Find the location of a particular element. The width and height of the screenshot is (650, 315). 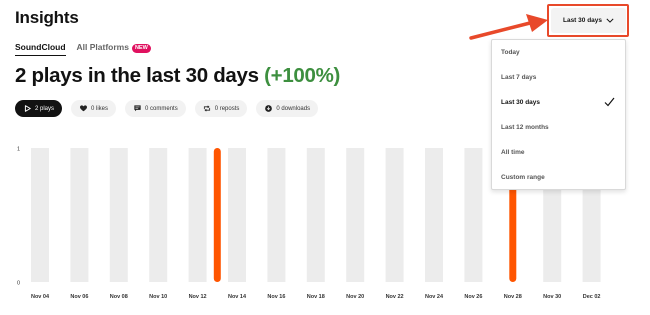

tab-soundcloud-label: SoundCloud is located at coordinates (40, 47).